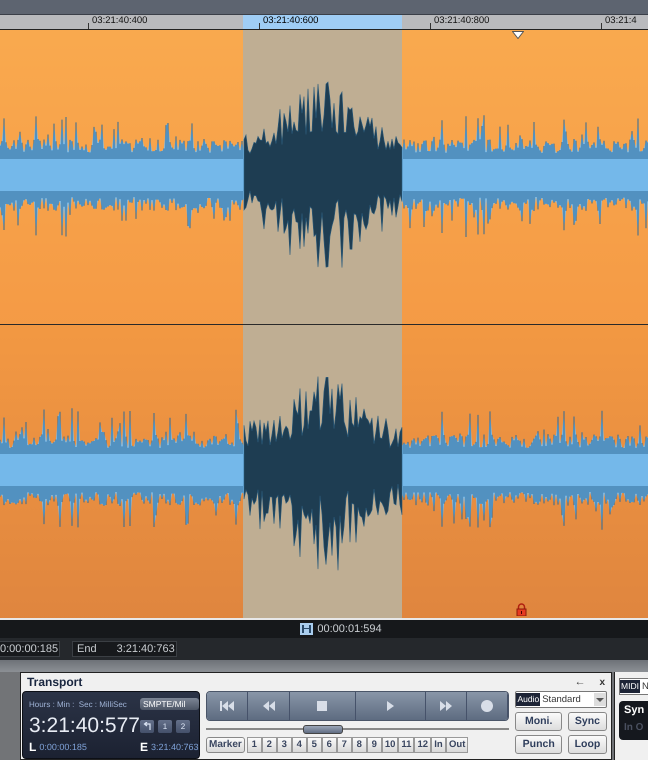  Describe the element at coordinates (538, 721) in the screenshot. I see `monitor-button: Moni.` at that location.